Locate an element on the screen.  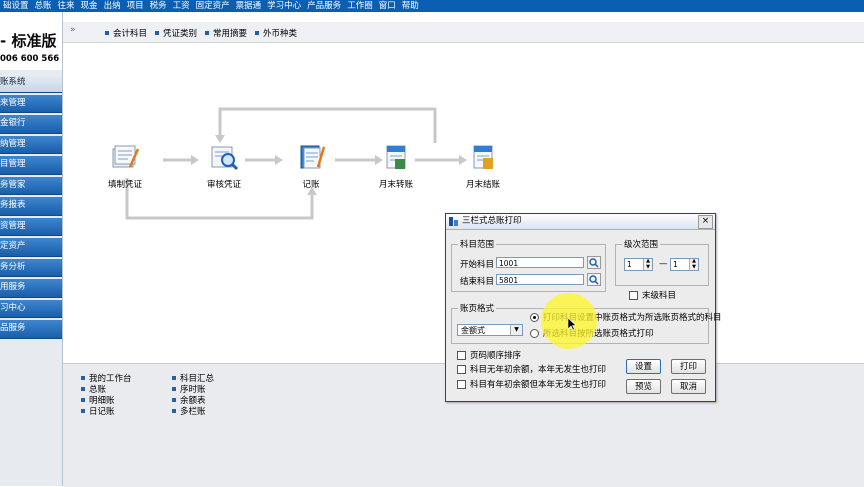
flow-node-label: 月末转账 is located at coordinates (395, 185).